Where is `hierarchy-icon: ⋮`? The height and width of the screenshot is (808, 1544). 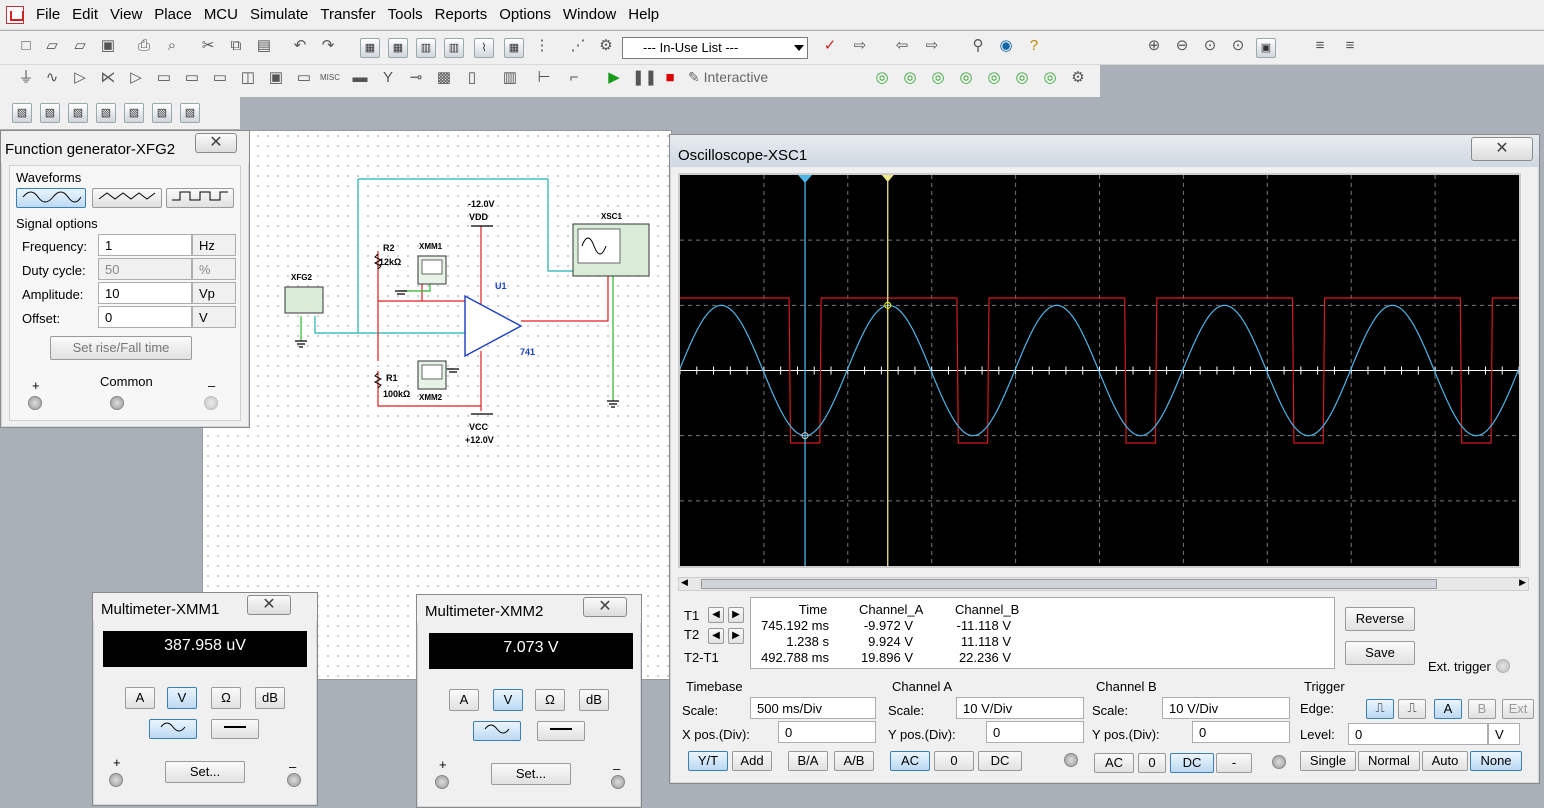
hierarchy-icon: ⋮ is located at coordinates (542, 47).